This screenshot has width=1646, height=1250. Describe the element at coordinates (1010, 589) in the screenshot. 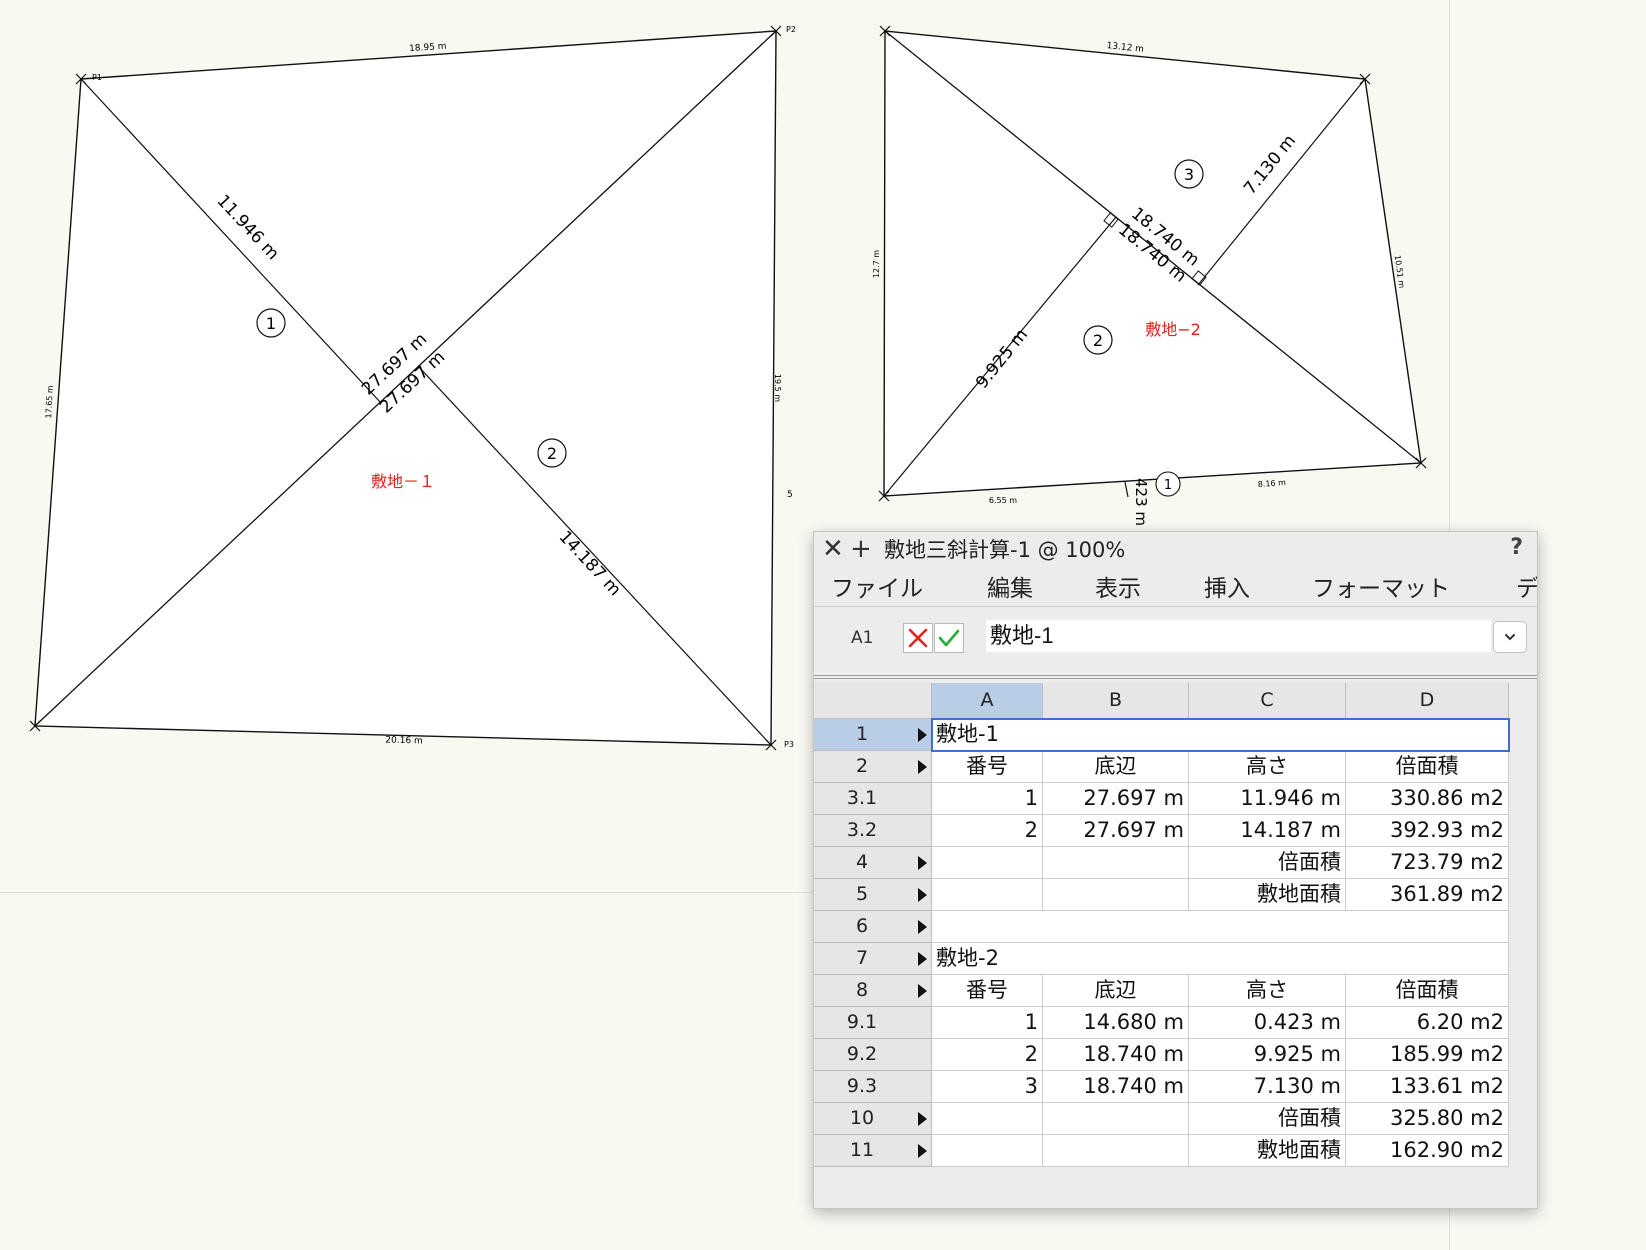

I see `menu-edit: 編集` at that location.